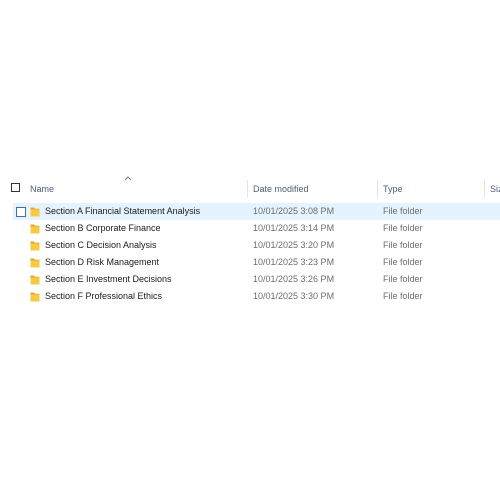 Image resolution: width=500 pixels, height=500 pixels. What do you see at coordinates (21, 212) in the screenshot?
I see `row-checkbox` at bounding box center [21, 212].